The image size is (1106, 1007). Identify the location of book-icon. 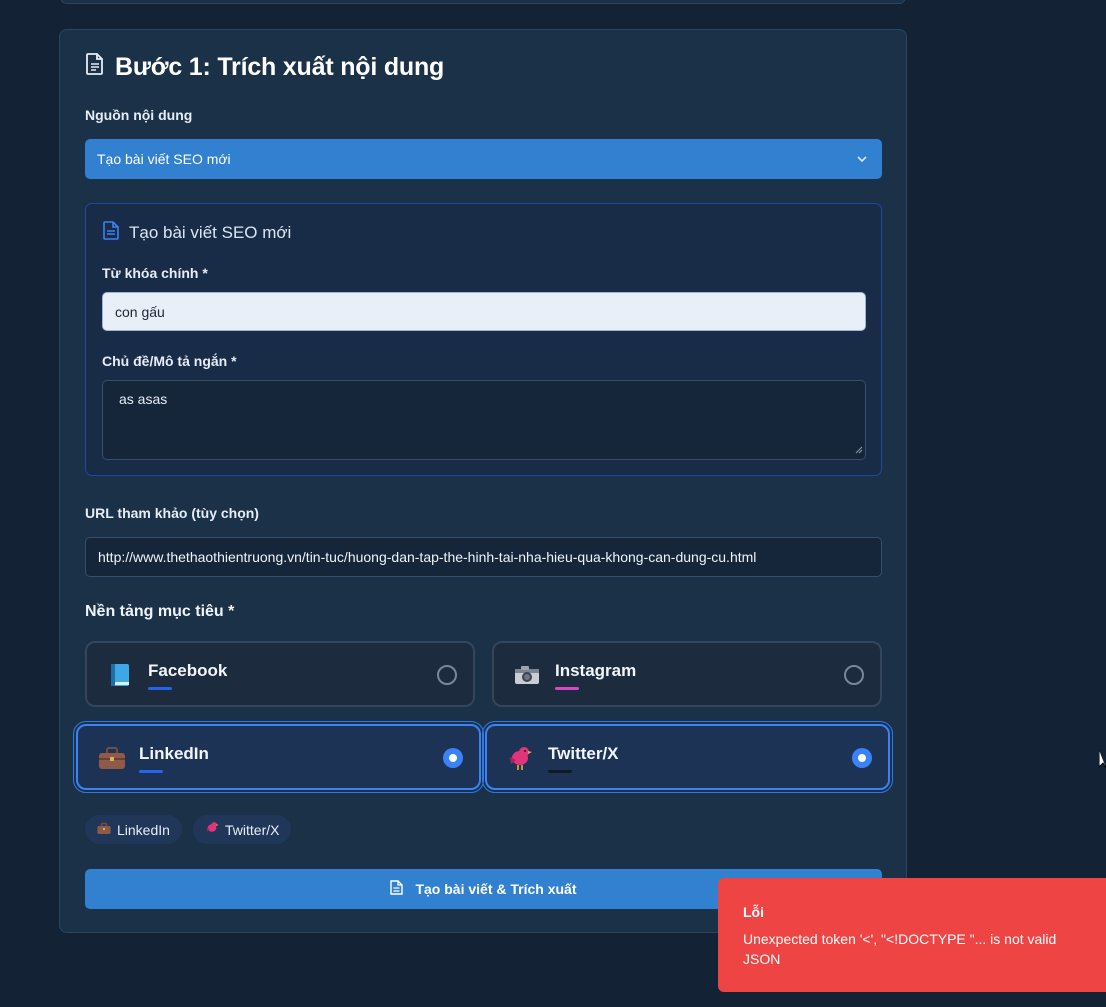
(120, 675).